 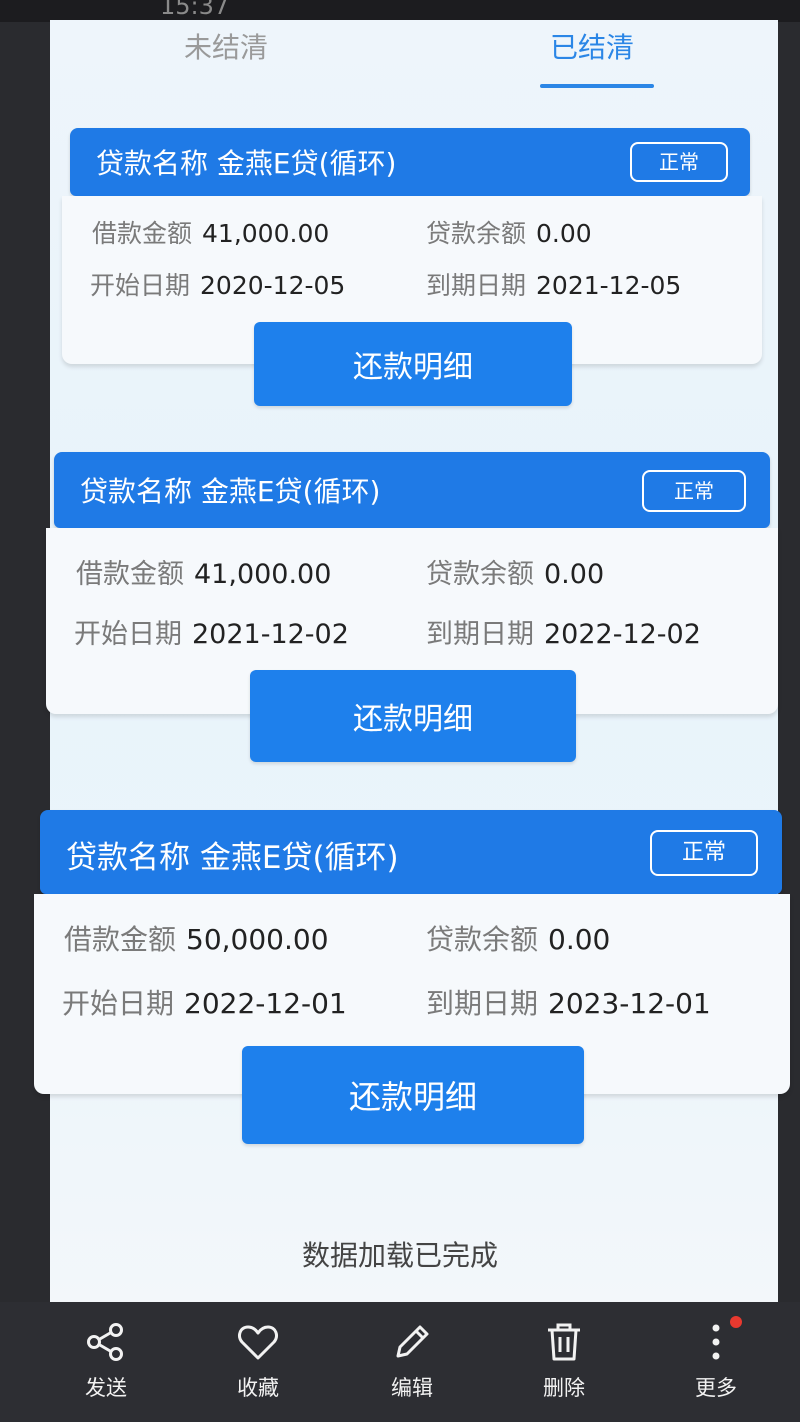 What do you see at coordinates (273, 285) in the screenshot?
I see `start-date-value: 2020-12-05` at bounding box center [273, 285].